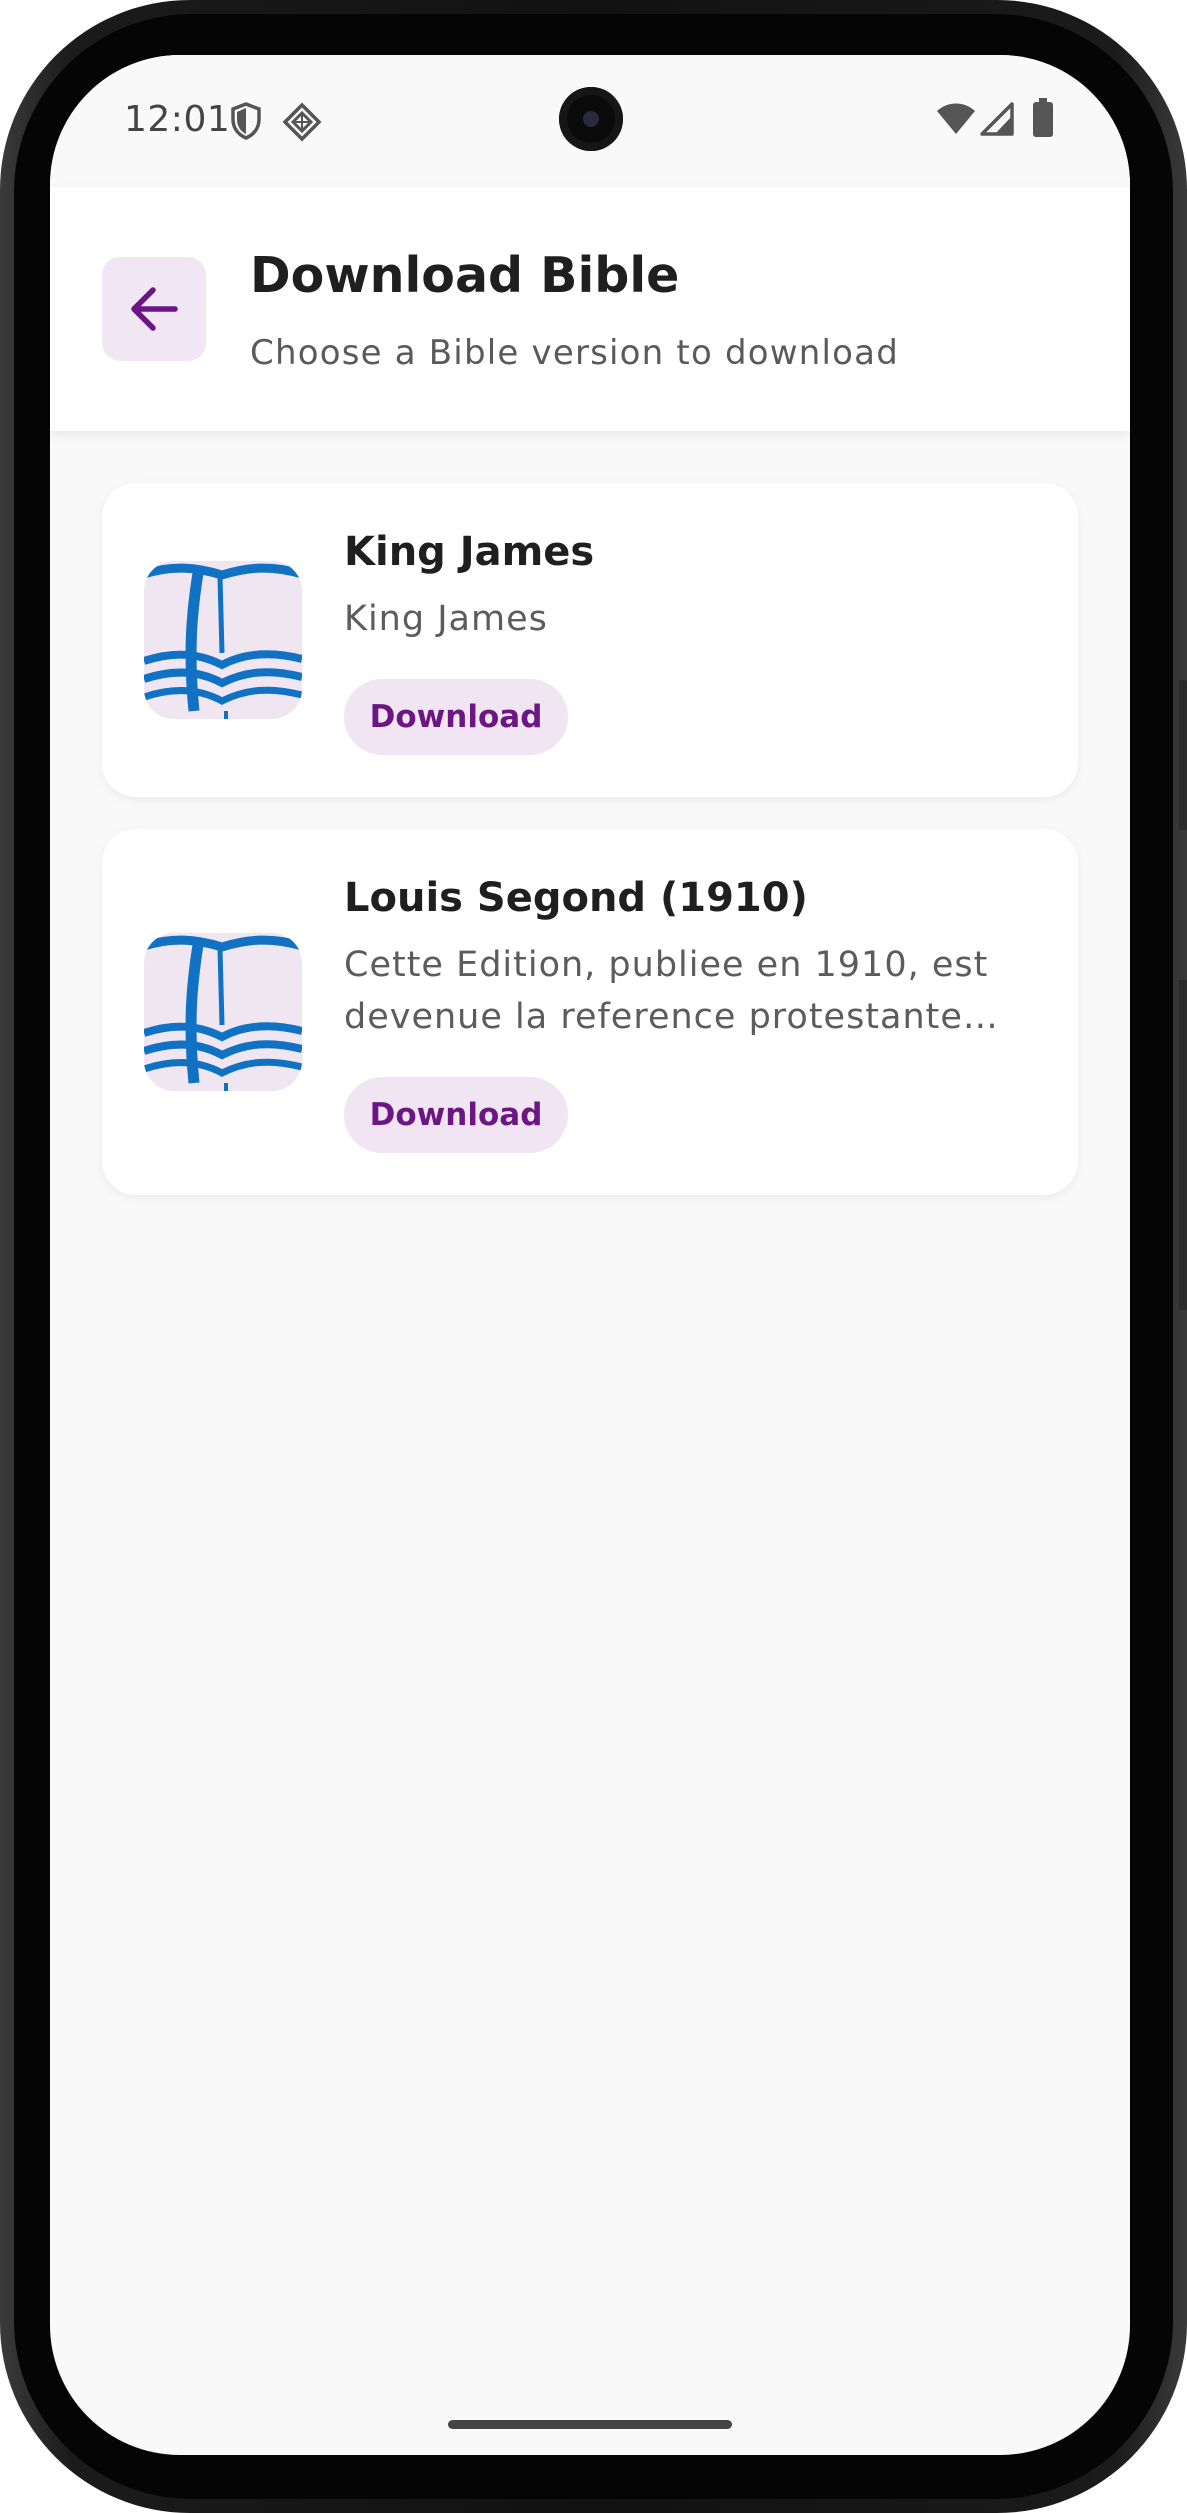 The height and width of the screenshot is (2513, 1187). Describe the element at coordinates (576, 898) in the screenshot. I see `bible-title: Louis Segond (1910)` at that location.